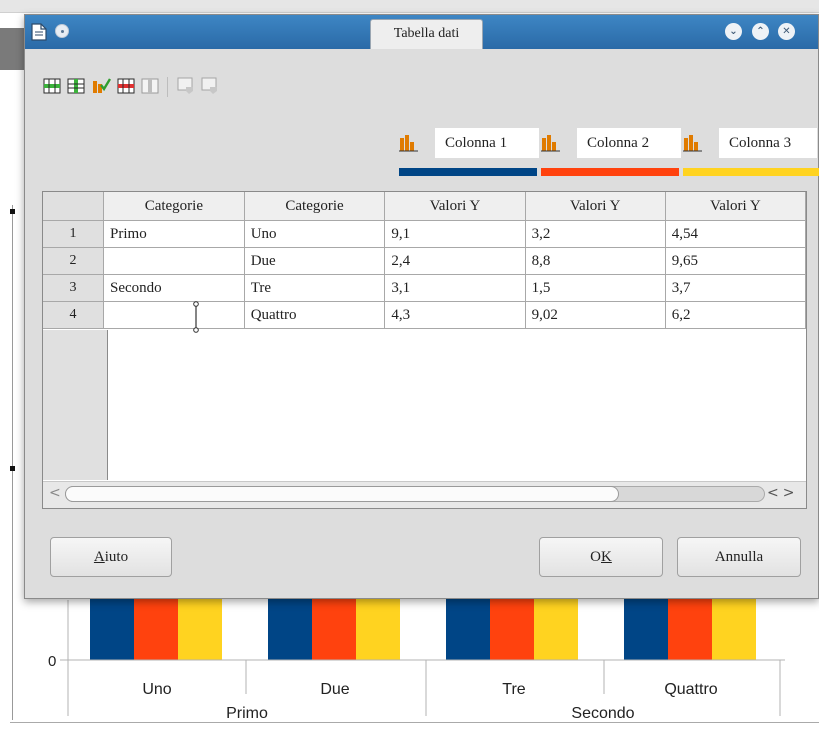 The width and height of the screenshot is (819, 732). I want to click on table-cell: 3,1, so click(455, 288).